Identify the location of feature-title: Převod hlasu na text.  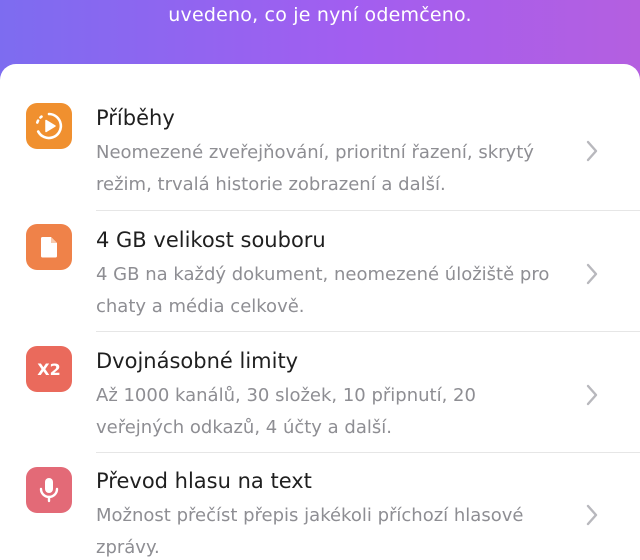
(204, 481).